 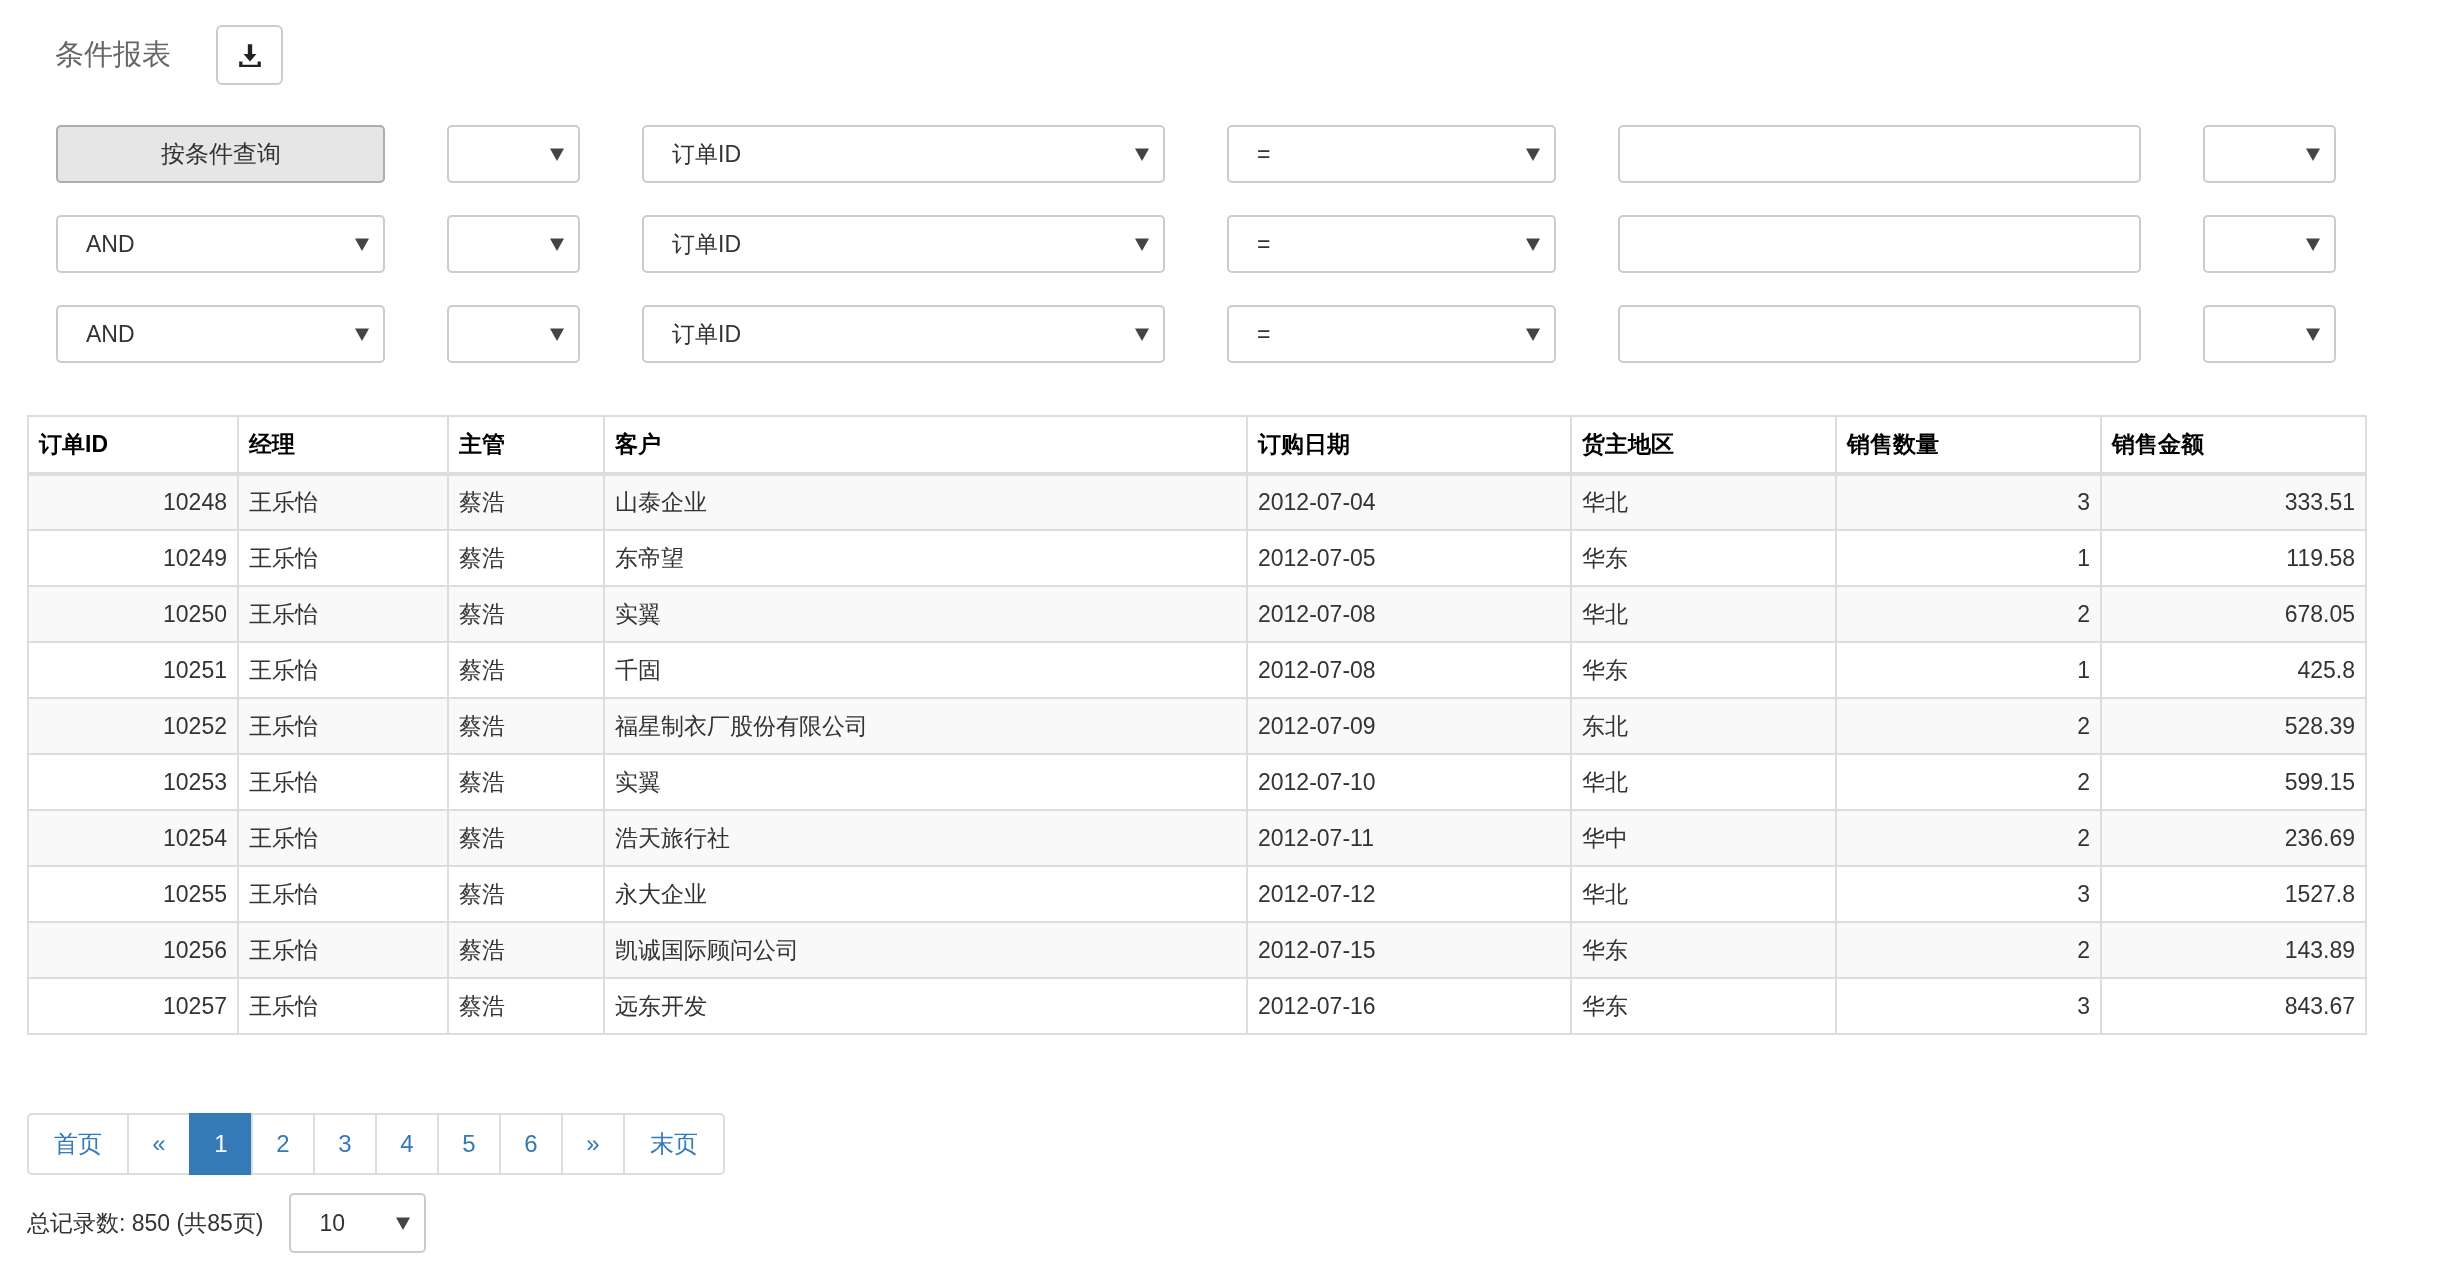 I want to click on table-cell: 远东开发, so click(x=925, y=1006).